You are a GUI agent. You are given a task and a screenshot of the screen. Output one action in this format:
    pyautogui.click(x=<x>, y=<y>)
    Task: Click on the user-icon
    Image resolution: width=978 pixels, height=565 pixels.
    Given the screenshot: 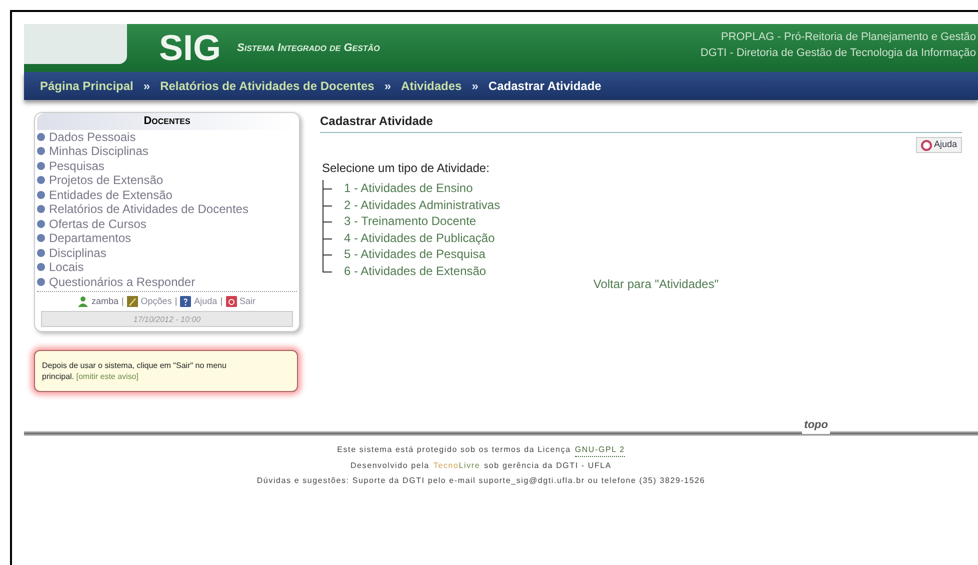 What is the action you would take?
    pyautogui.click(x=83, y=301)
    